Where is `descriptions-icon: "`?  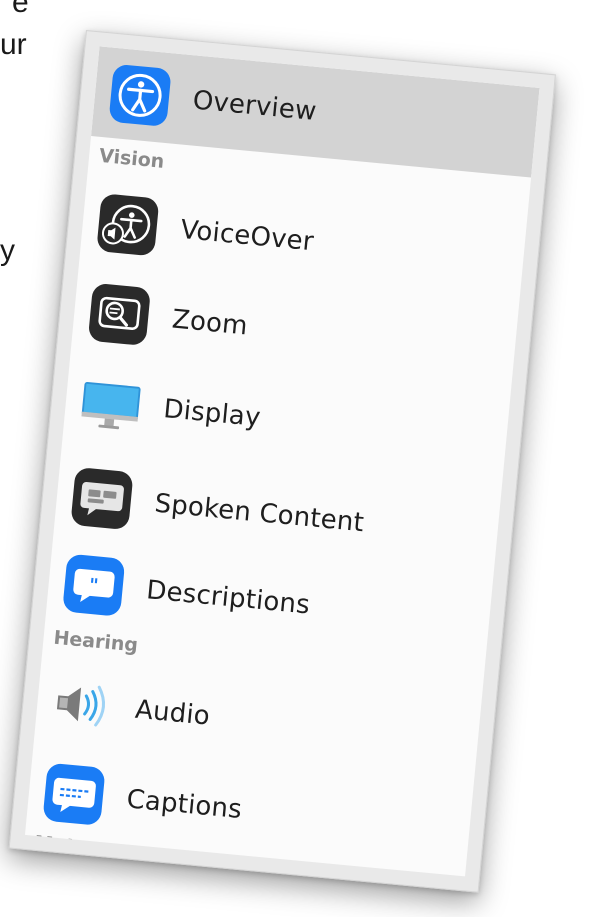 descriptions-icon: " is located at coordinates (94, 585).